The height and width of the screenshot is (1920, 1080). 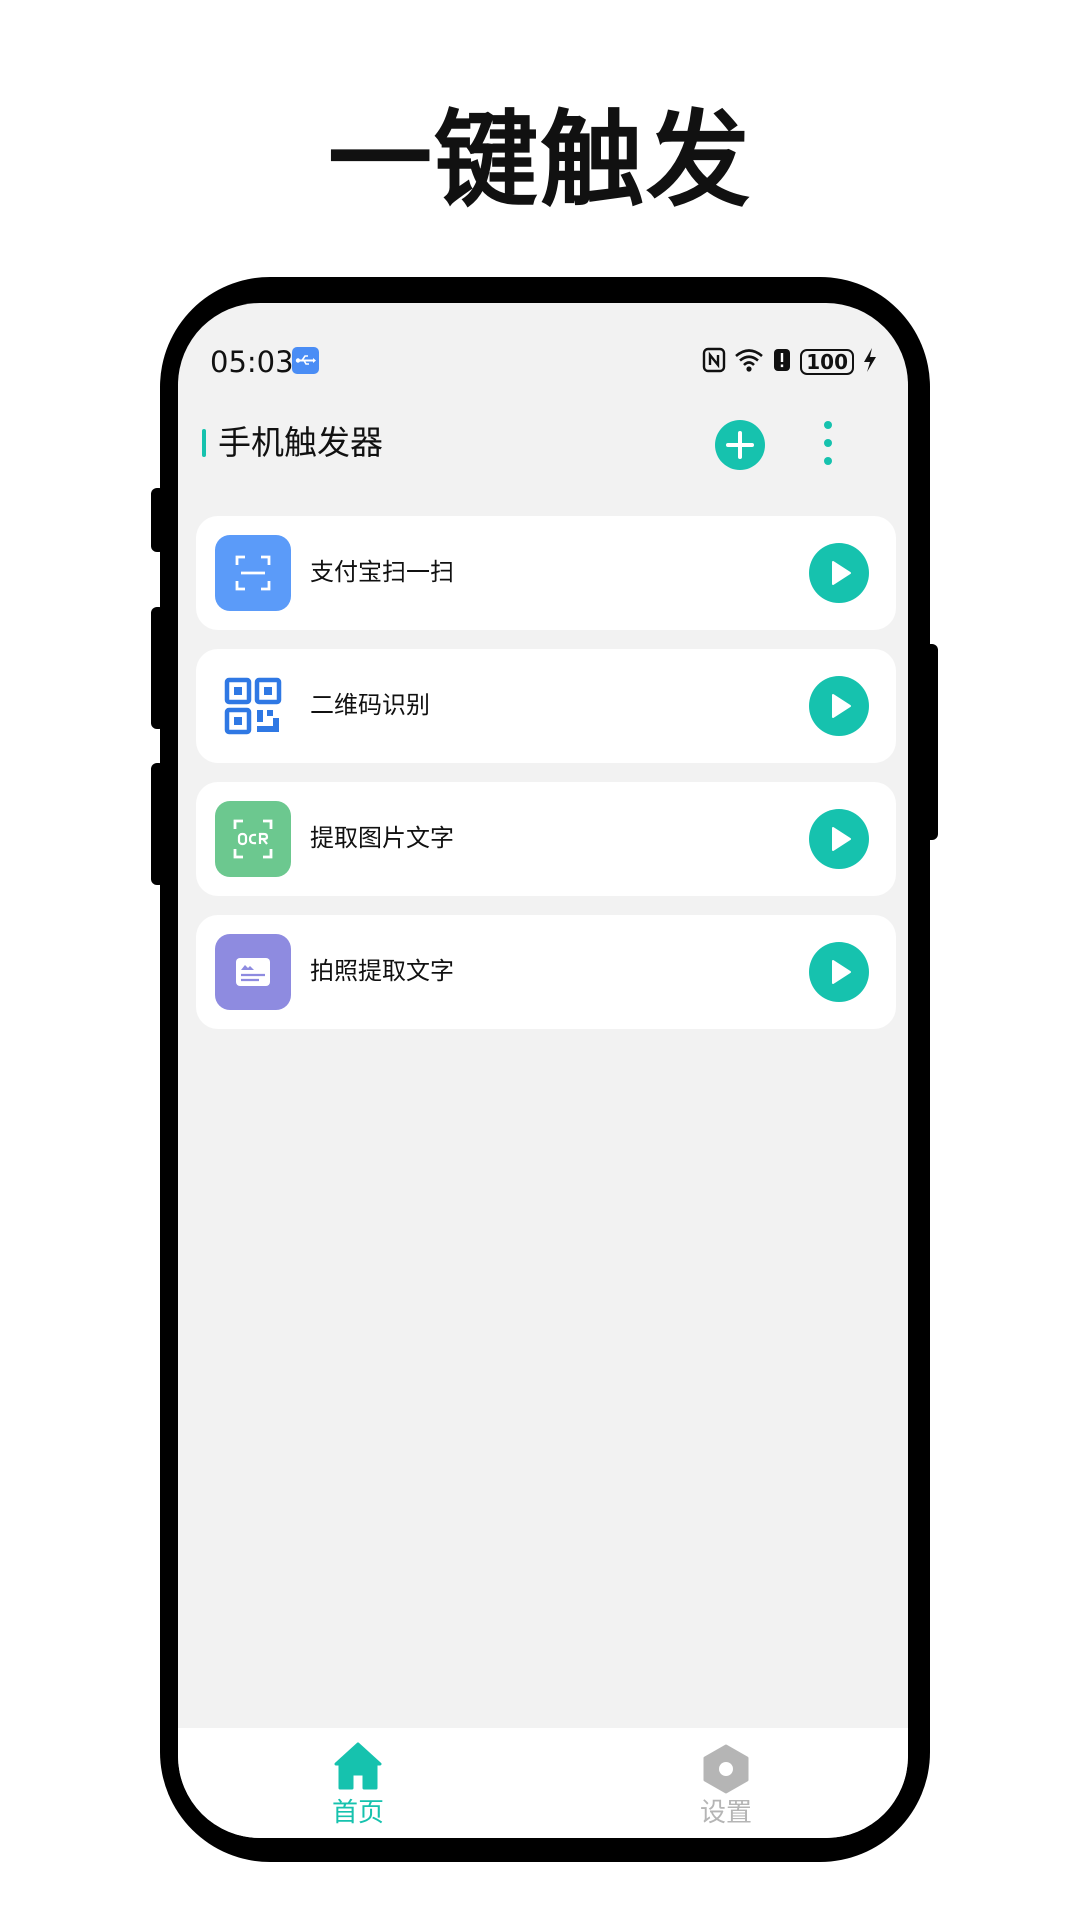 I want to click on usb-icon, so click(x=305, y=360).